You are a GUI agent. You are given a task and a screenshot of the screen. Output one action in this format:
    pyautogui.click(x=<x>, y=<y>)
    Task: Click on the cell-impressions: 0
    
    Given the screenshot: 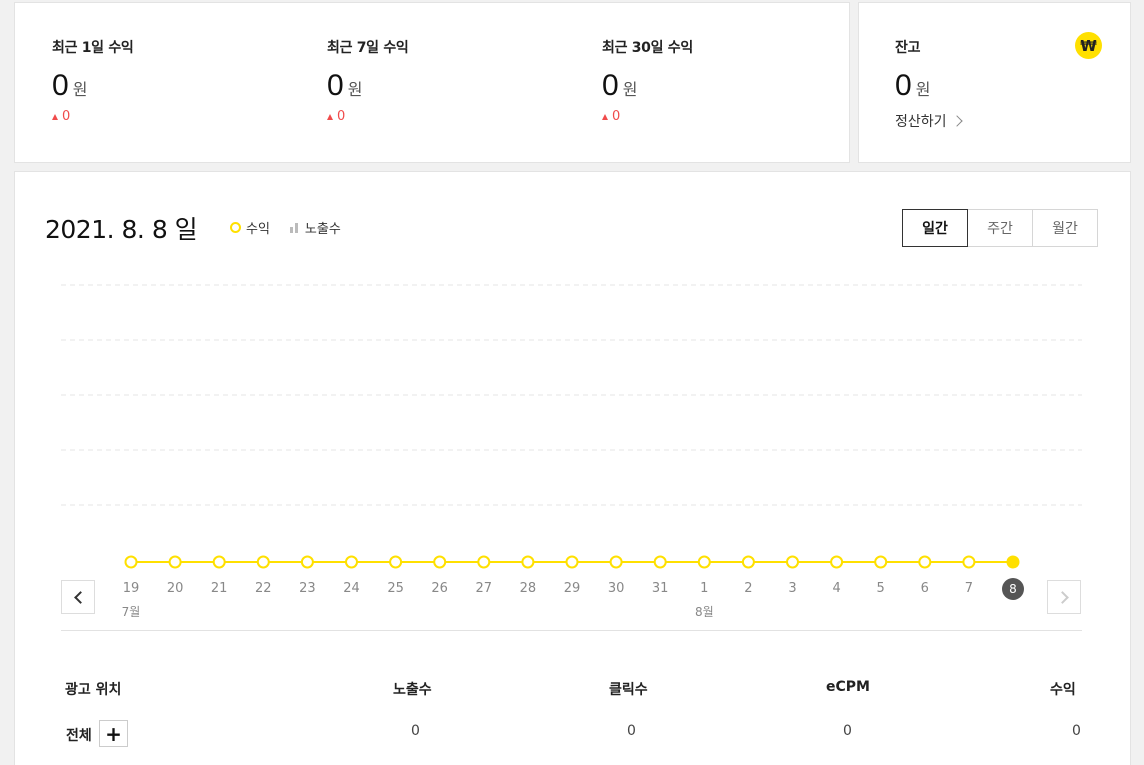 What is the action you would take?
    pyautogui.click(x=415, y=731)
    